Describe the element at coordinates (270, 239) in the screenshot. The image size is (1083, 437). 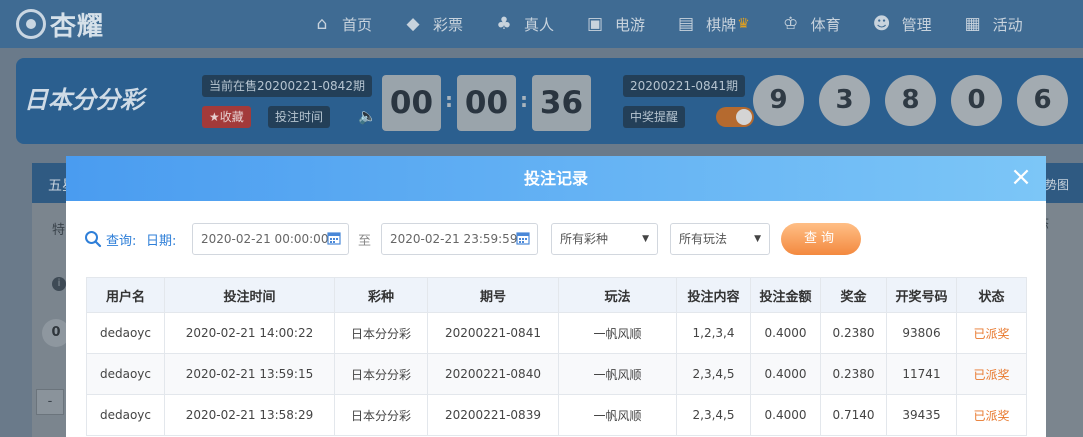
I see `start-date-input: 2020-02-21 00:00:00` at that location.